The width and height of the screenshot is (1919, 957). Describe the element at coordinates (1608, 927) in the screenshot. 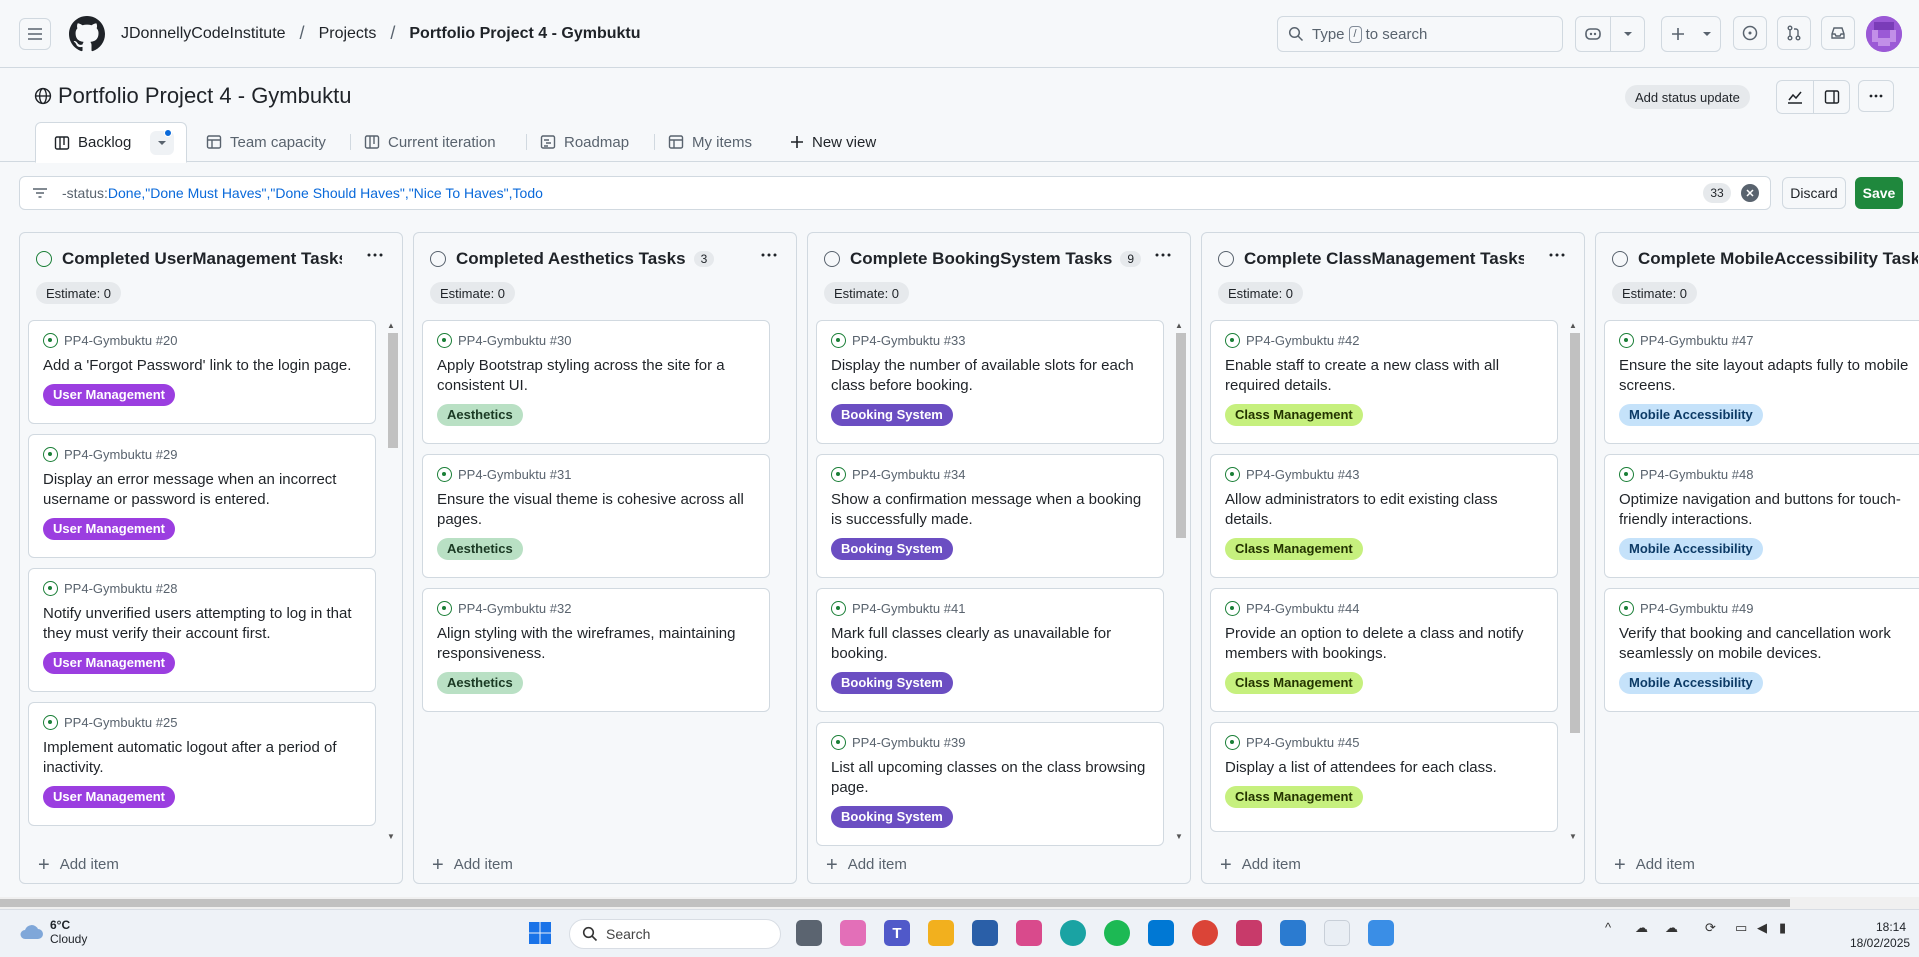

I see `show-hidden-icons-icon: ^` at that location.